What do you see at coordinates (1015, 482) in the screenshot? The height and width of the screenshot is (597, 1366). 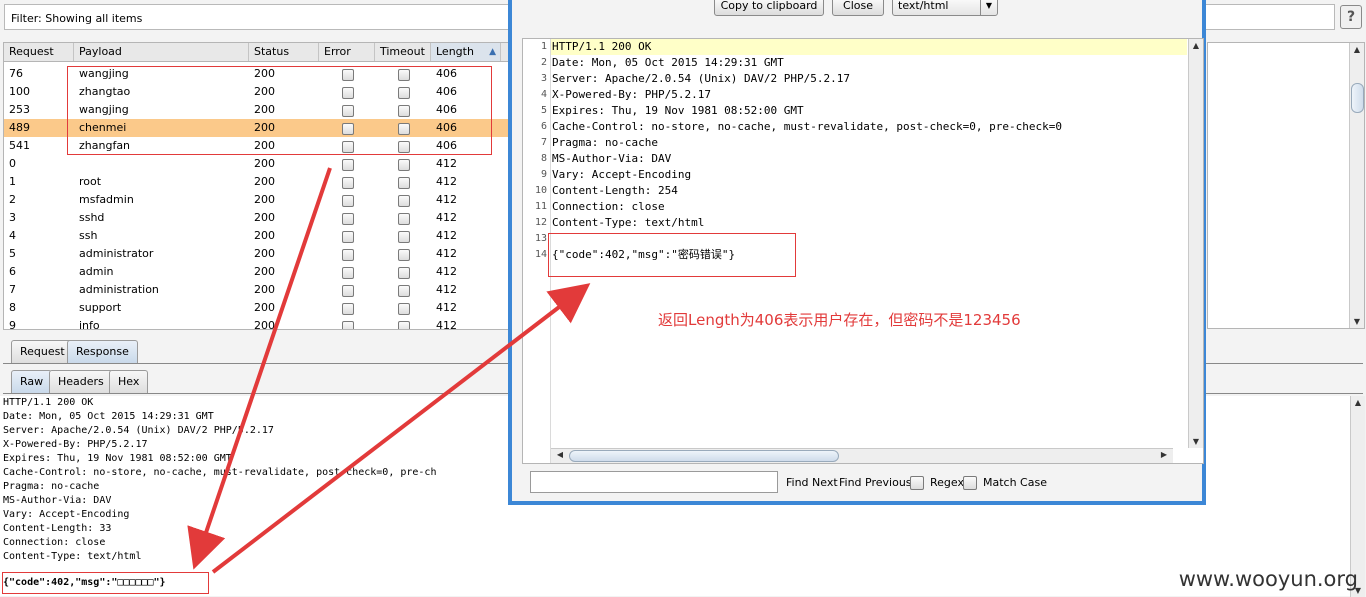 I see `match-case-label: Match Case` at bounding box center [1015, 482].